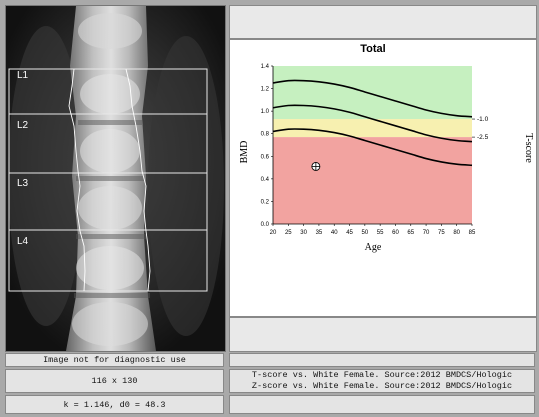 This screenshot has width=539, height=417. What do you see at coordinates (373, 247) in the screenshot?
I see `x-axis-label: Age` at bounding box center [373, 247].